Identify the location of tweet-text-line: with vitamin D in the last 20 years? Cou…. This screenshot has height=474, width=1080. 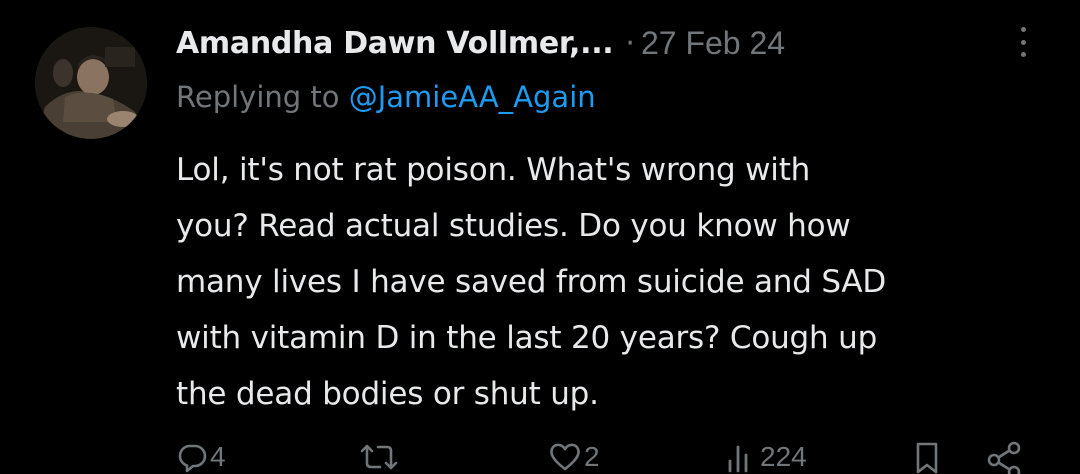
(527, 338).